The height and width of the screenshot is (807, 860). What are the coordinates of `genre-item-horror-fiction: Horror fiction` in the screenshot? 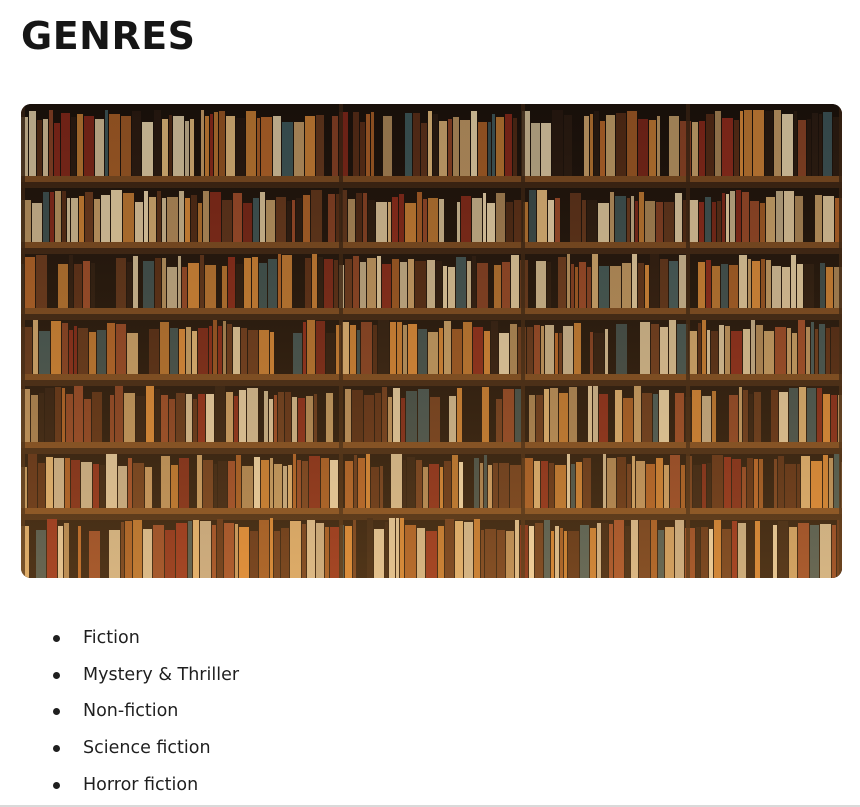 It's located at (146, 785).